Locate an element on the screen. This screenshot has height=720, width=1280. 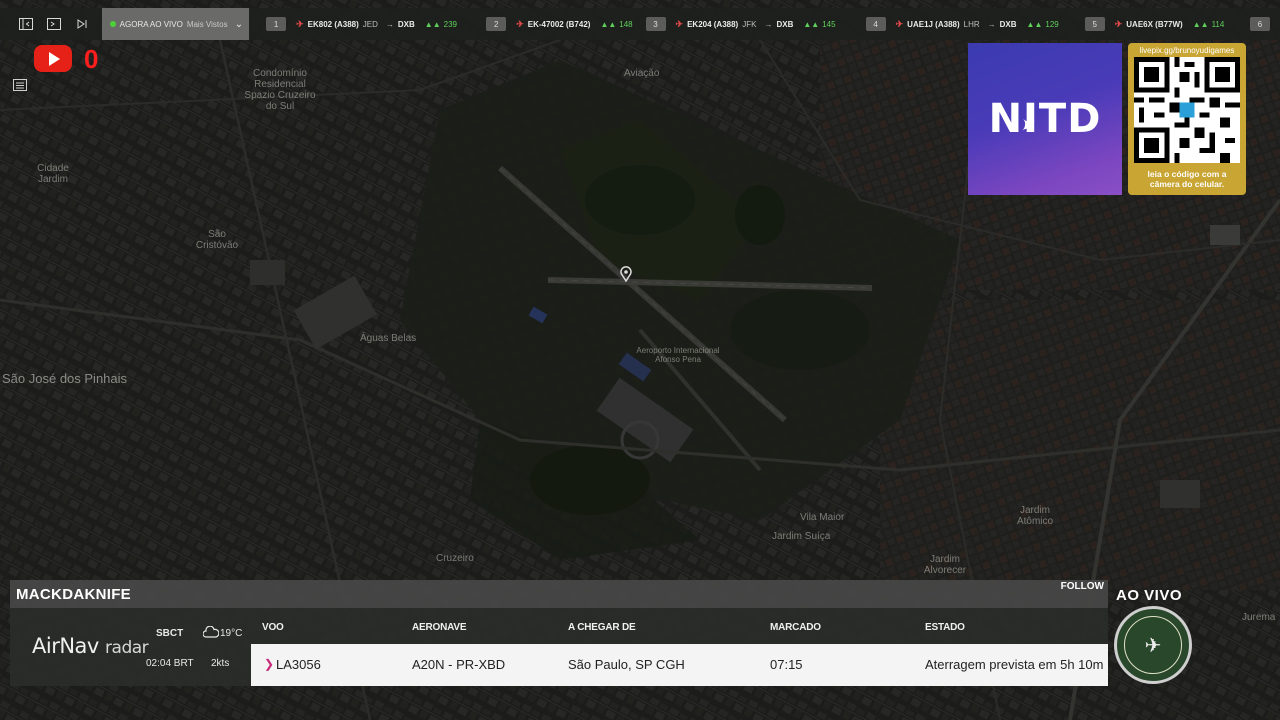
chevron-down-icon: ⌄ is located at coordinates (239, 24).